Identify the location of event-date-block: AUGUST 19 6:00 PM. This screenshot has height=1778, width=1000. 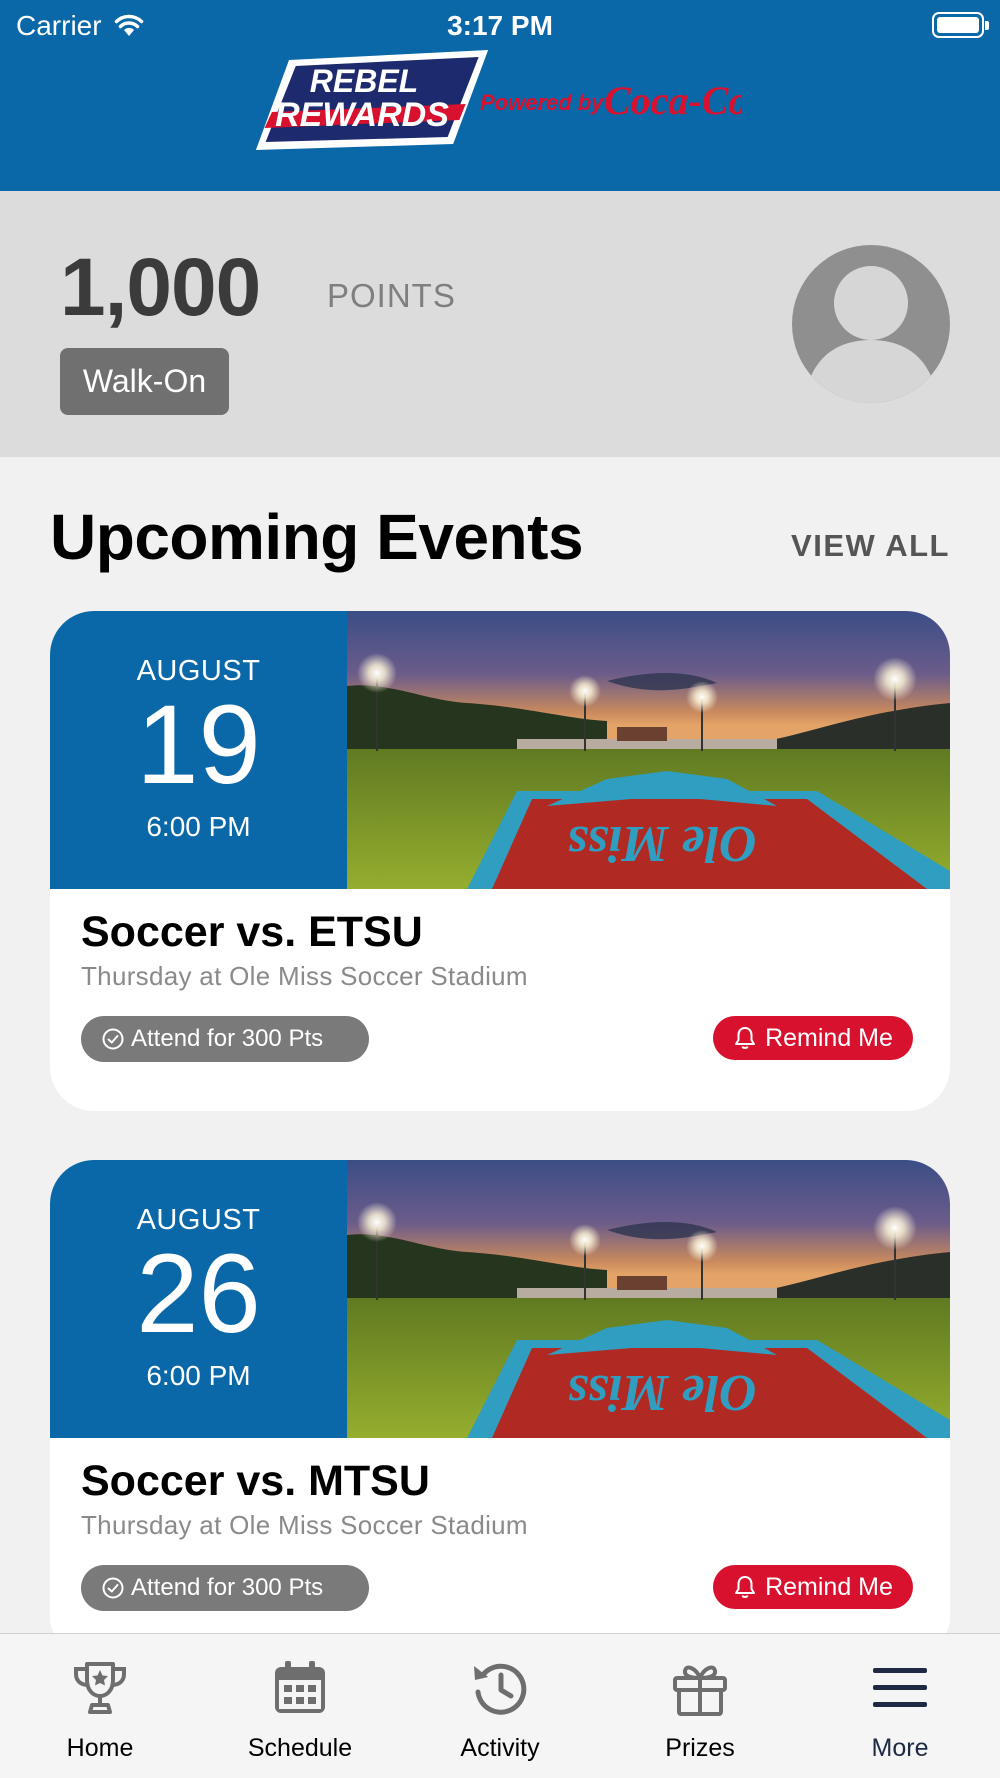
(198, 750).